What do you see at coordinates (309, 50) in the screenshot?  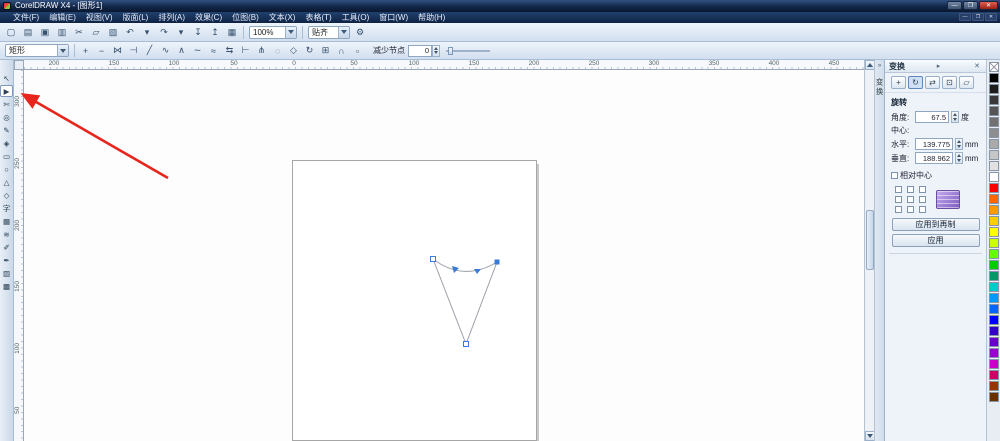 I see `rotate-nodes-icon: ↻` at bounding box center [309, 50].